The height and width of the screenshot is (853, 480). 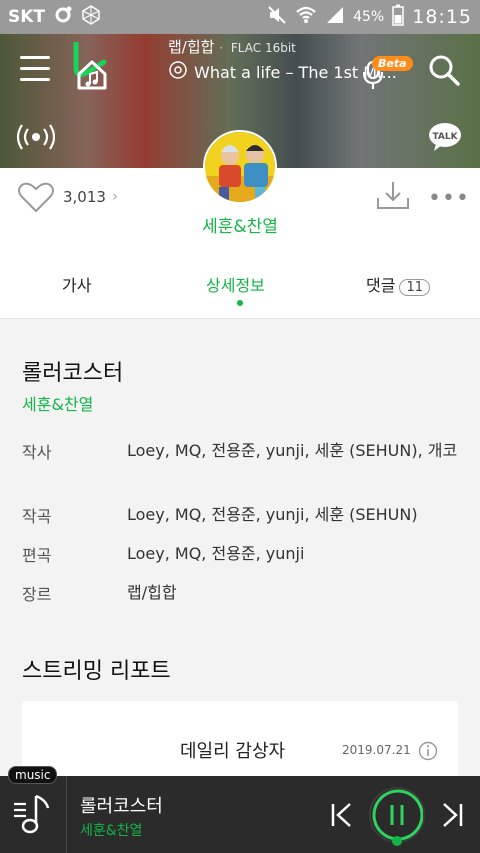 What do you see at coordinates (306, 17) in the screenshot?
I see `wifi-icon` at bounding box center [306, 17].